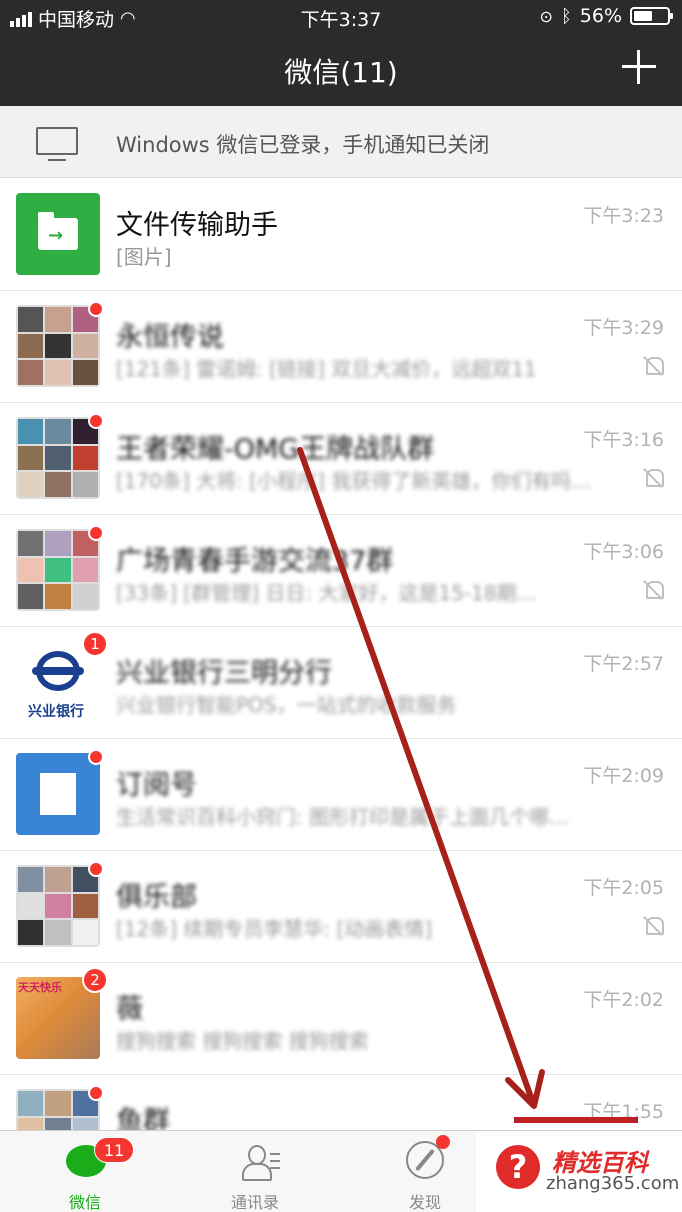  Describe the element at coordinates (613, 1183) in the screenshot. I see `watermark-domain: zhang365.com` at that location.